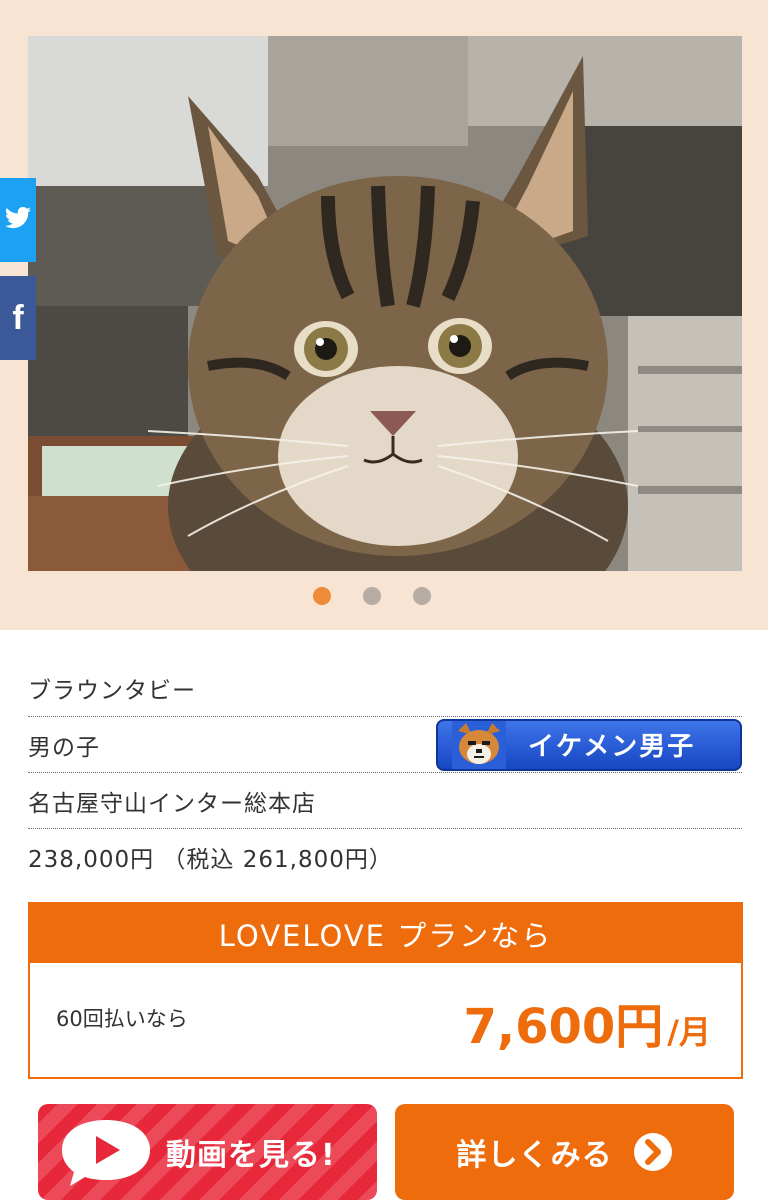  I want to click on plan-title: LOVELOVE プランなら, so click(385, 933).